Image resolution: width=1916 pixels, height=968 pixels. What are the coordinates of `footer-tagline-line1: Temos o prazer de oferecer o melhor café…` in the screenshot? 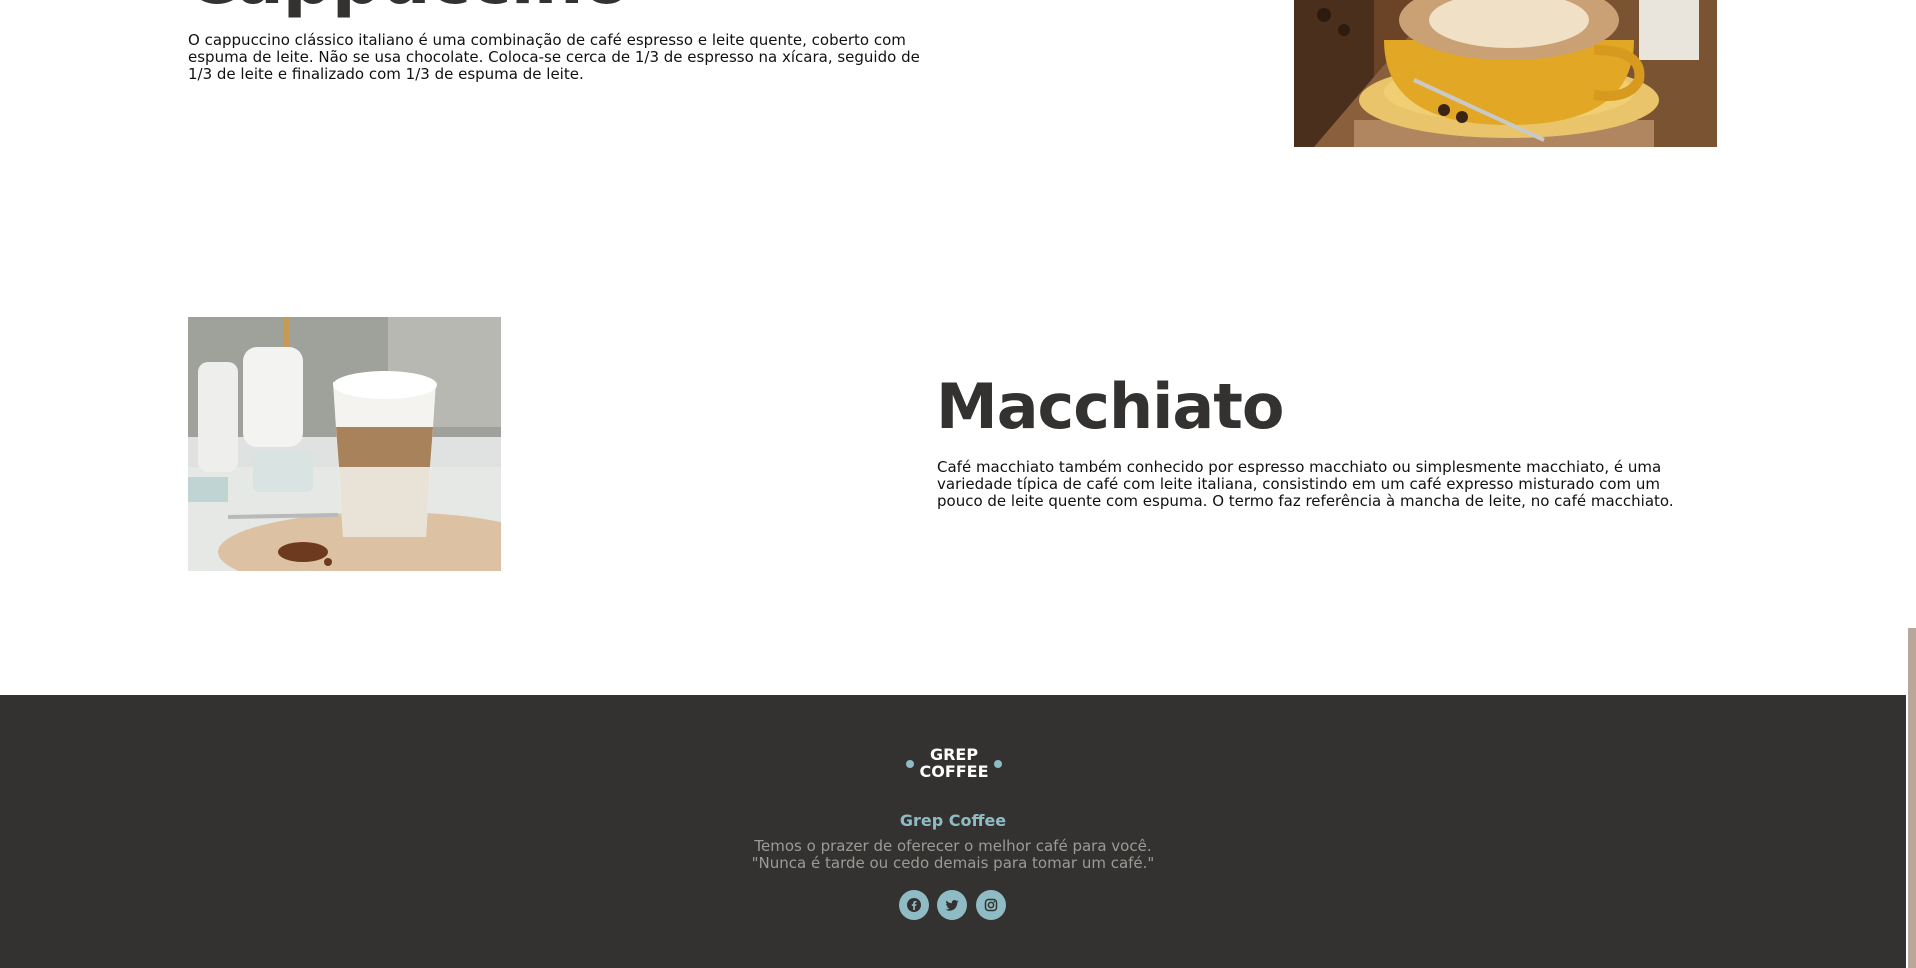 It's located at (953, 846).